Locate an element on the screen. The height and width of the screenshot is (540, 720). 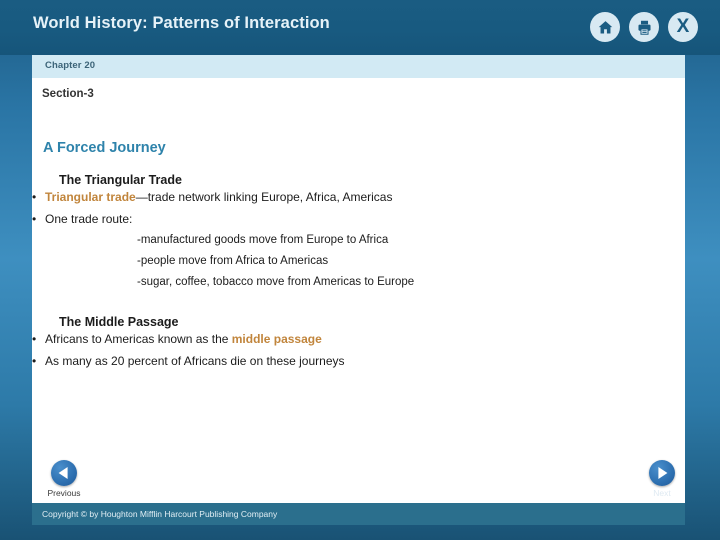
block-heading-middle-passage: The Middle Passage is located at coordinates (119, 322).